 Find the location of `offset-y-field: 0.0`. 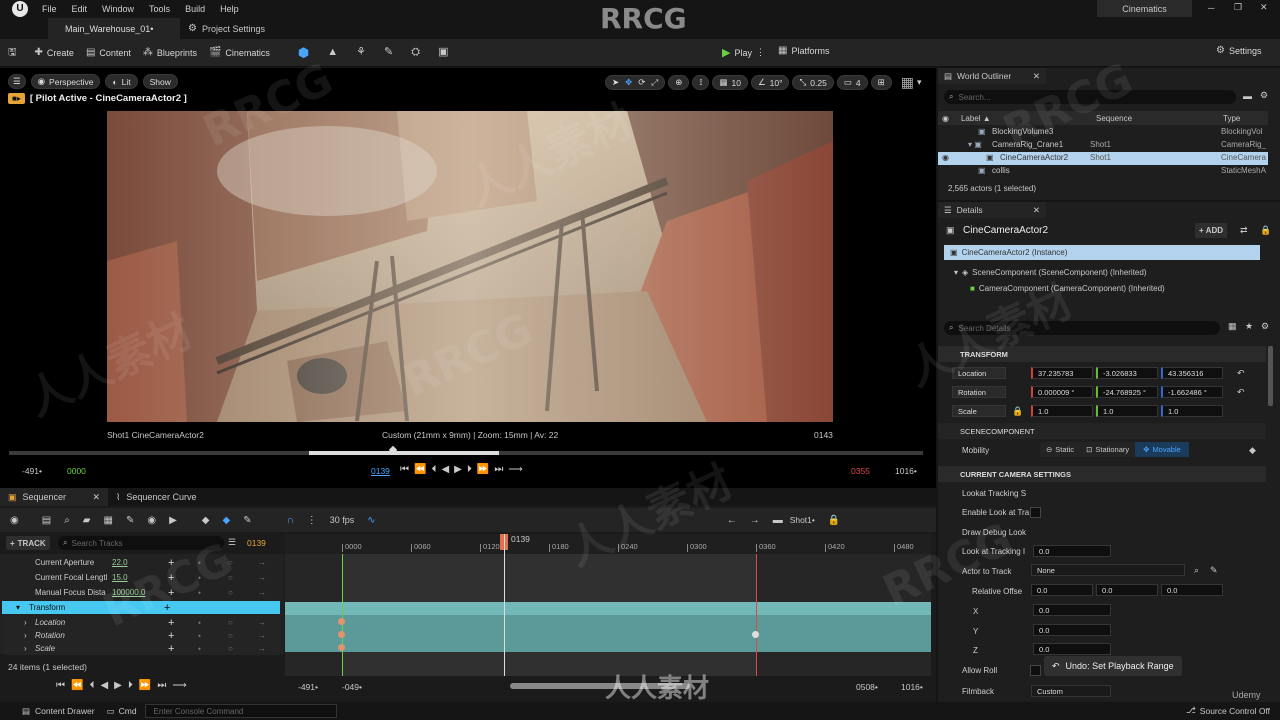

offset-y-field: 0.0 is located at coordinates (1072, 630).